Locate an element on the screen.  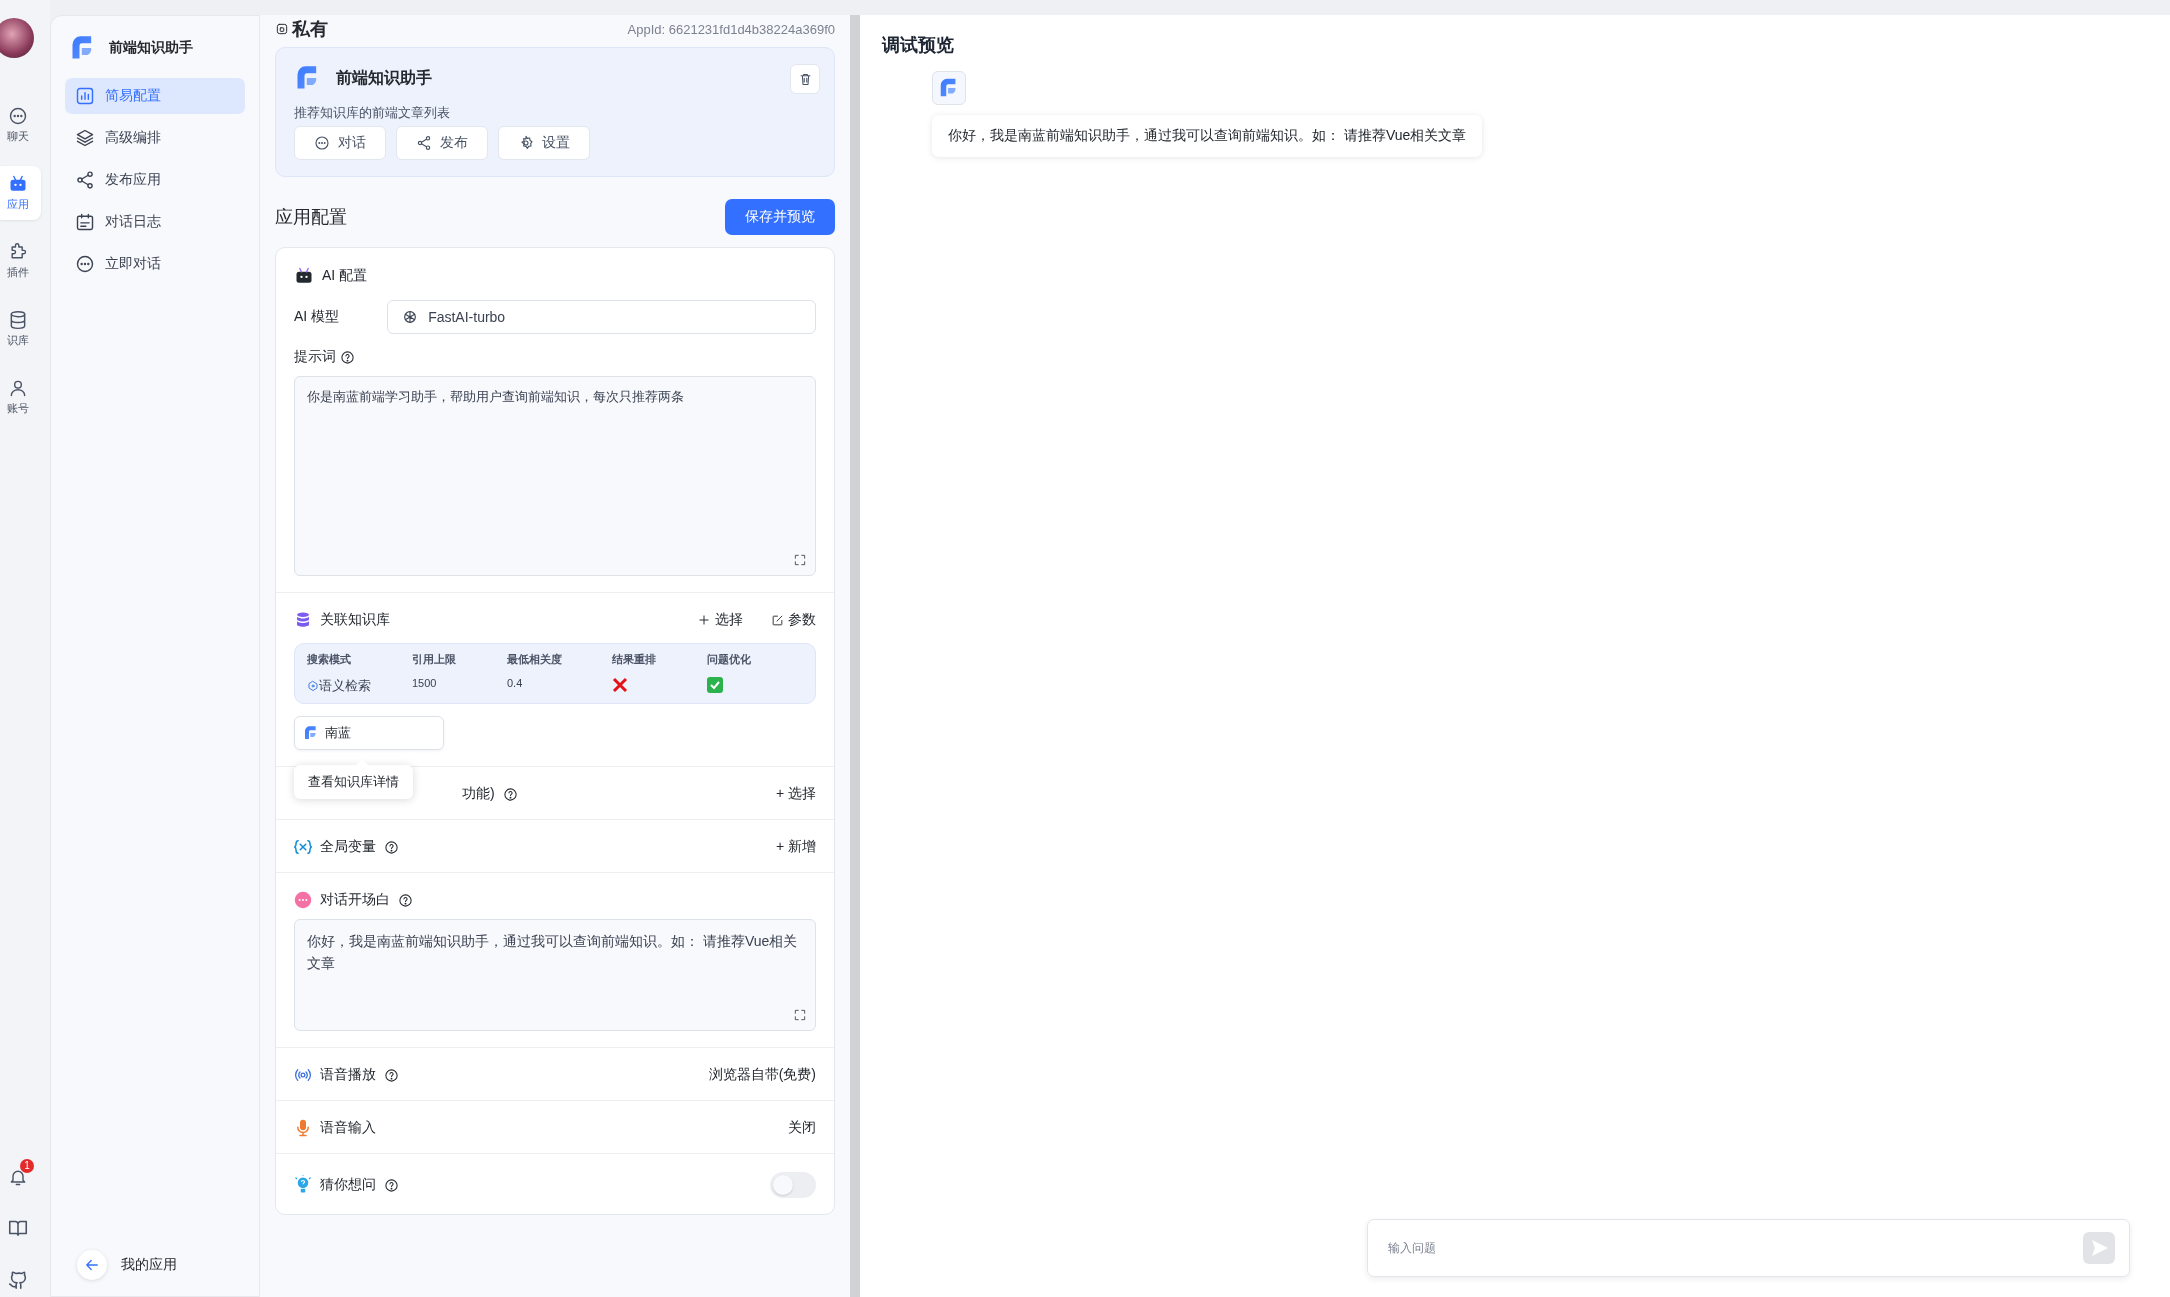
layers-icon is located at coordinates (85, 138).